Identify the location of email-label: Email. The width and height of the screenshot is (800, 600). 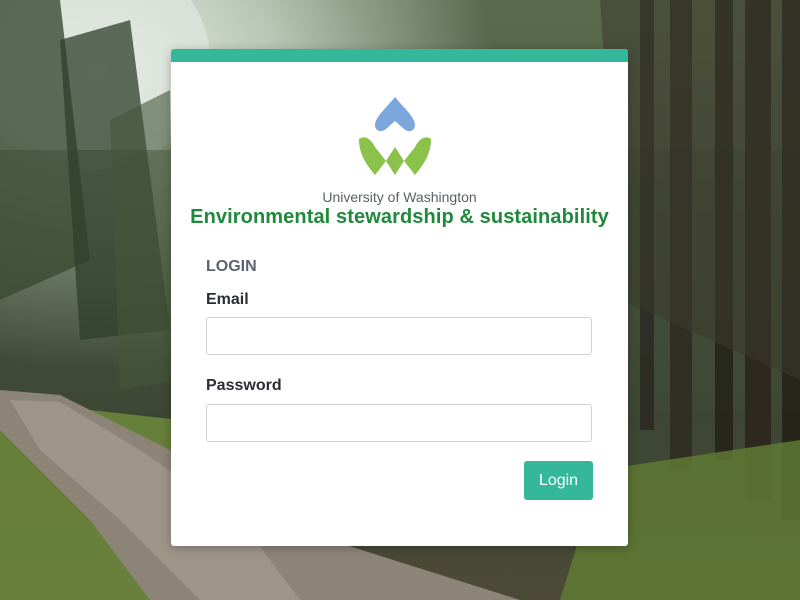
(227, 299).